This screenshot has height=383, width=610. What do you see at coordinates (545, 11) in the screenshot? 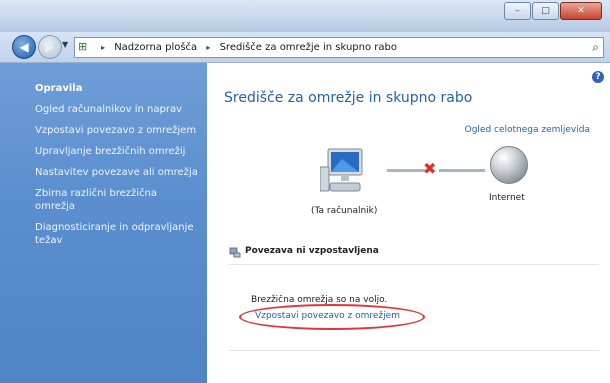
I see `maximize-button: □` at bounding box center [545, 11].